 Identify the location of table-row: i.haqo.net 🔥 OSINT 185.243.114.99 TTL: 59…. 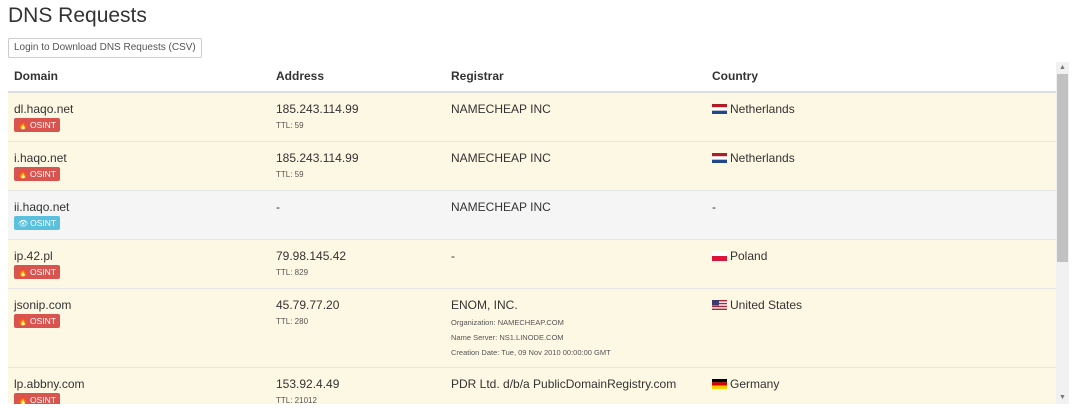
(532, 166).